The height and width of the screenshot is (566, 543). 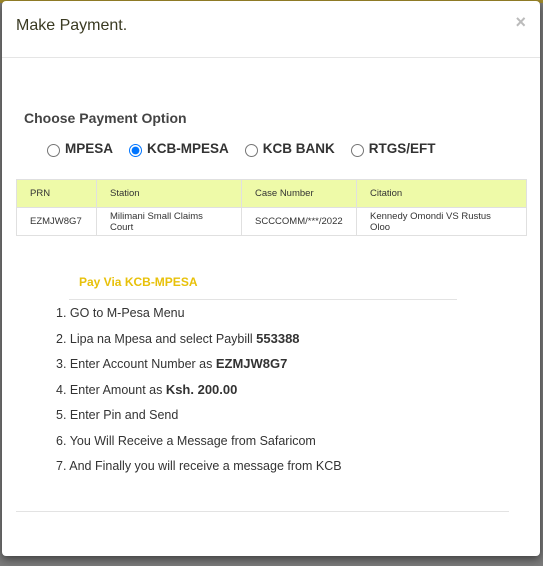 I want to click on radio-mpesa, so click(x=53, y=150).